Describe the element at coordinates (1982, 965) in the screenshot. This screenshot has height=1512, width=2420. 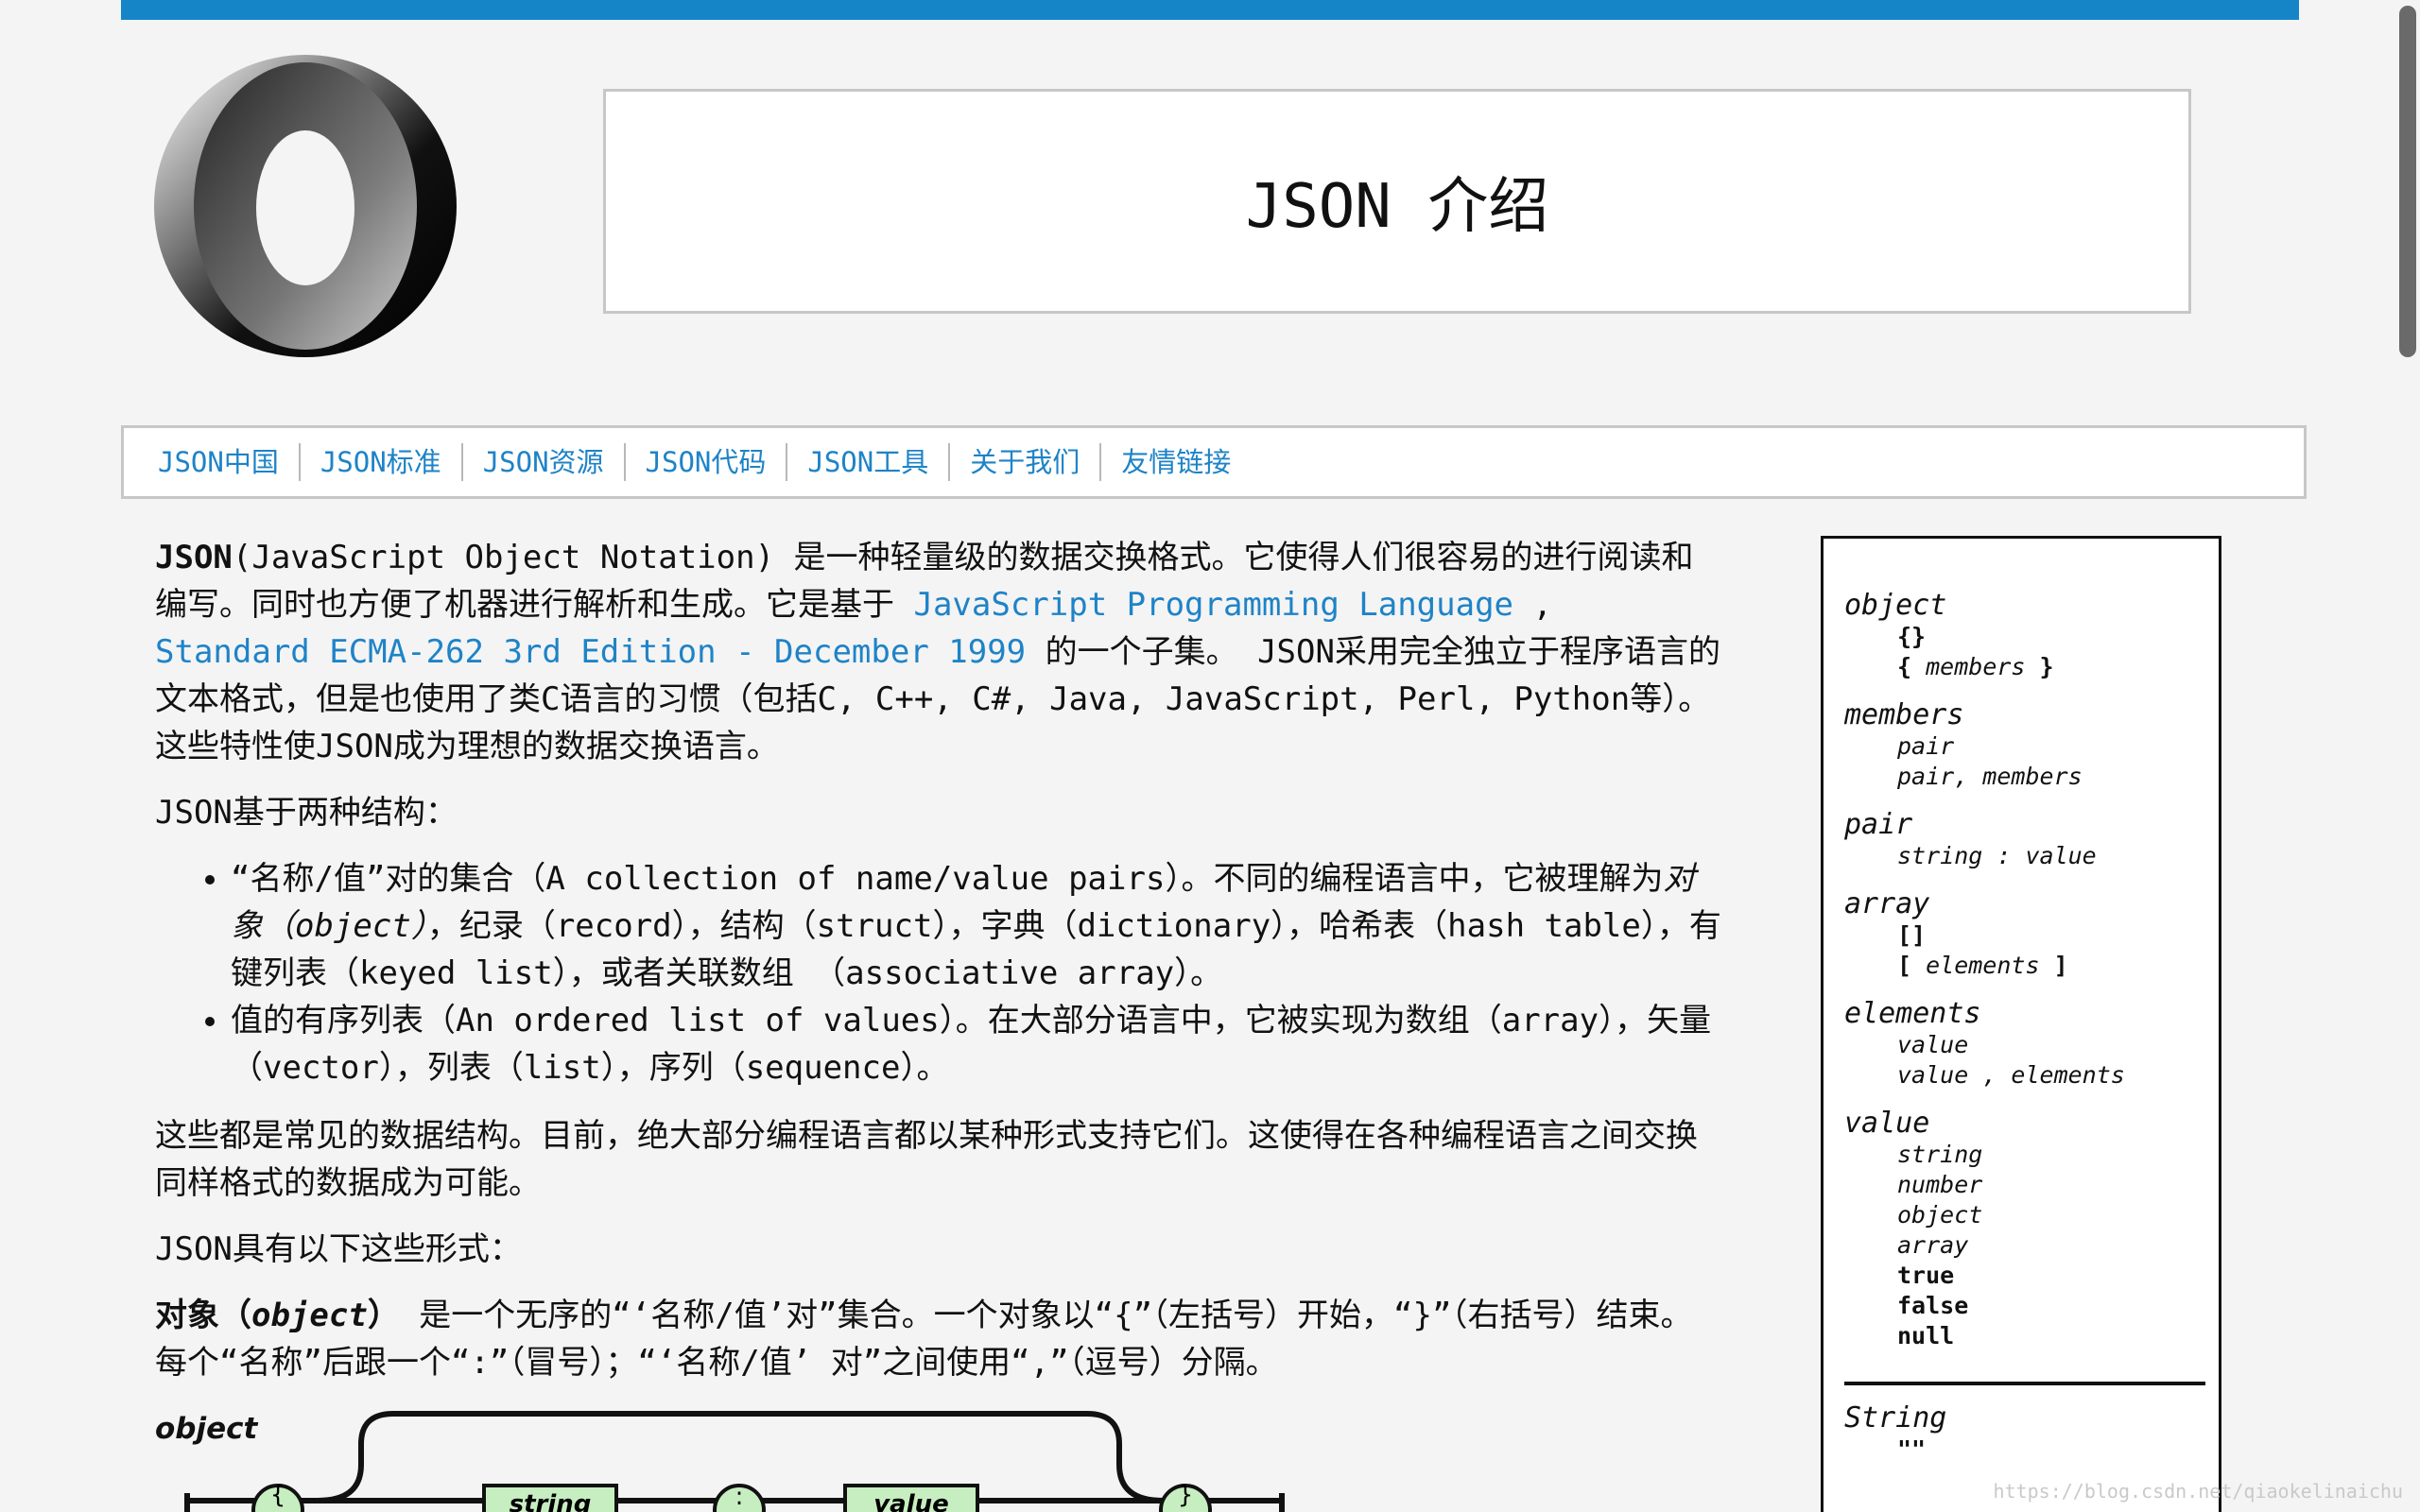
I see `grammar-array-elements: [ elements ]` at that location.